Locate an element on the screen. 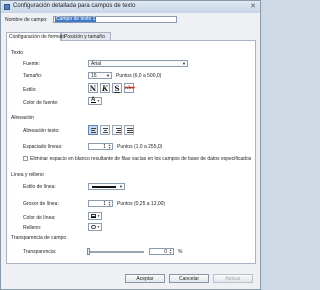  line-color-bar is located at coordinates (93, 217).